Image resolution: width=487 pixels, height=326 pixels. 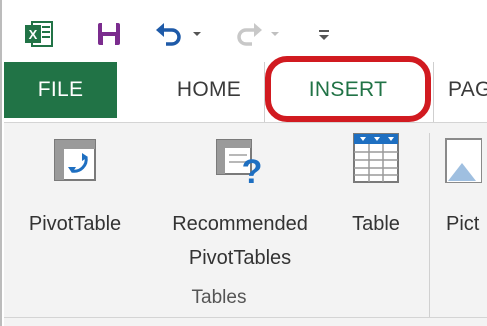 I want to click on pivottable-icon, so click(x=75, y=160).